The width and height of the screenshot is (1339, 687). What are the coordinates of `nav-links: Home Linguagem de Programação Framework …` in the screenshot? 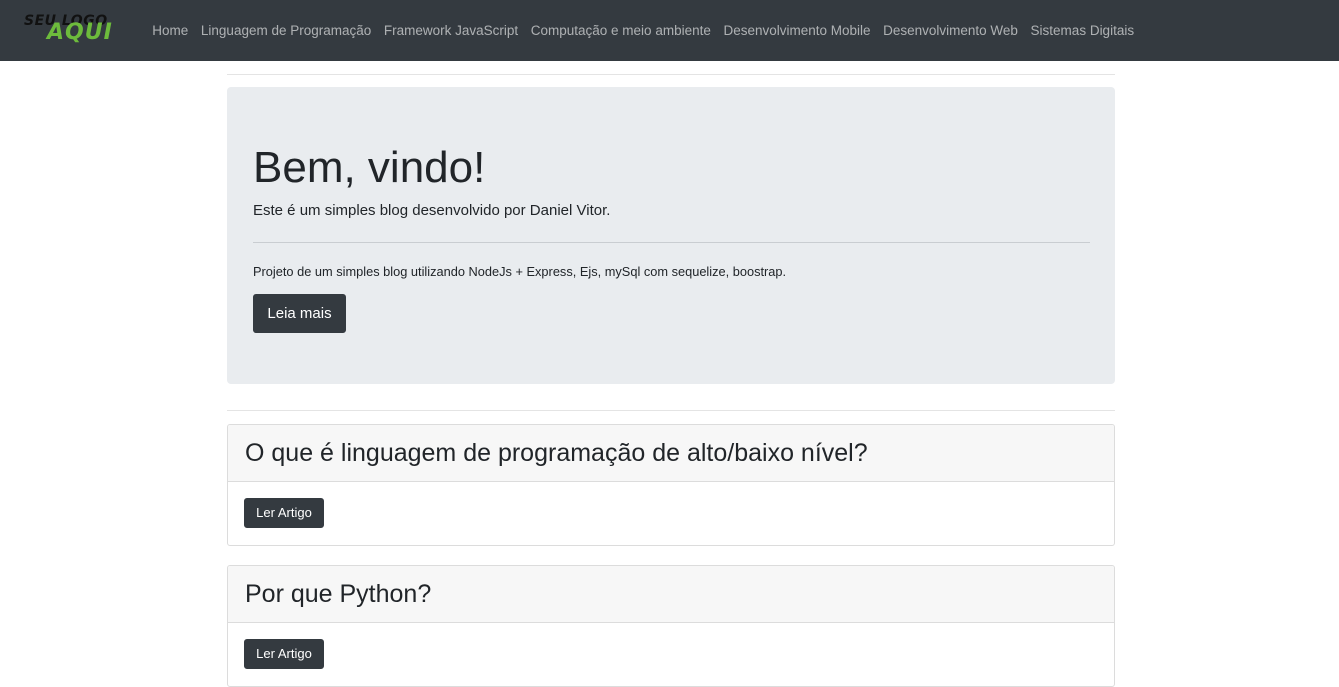 It's located at (643, 30).